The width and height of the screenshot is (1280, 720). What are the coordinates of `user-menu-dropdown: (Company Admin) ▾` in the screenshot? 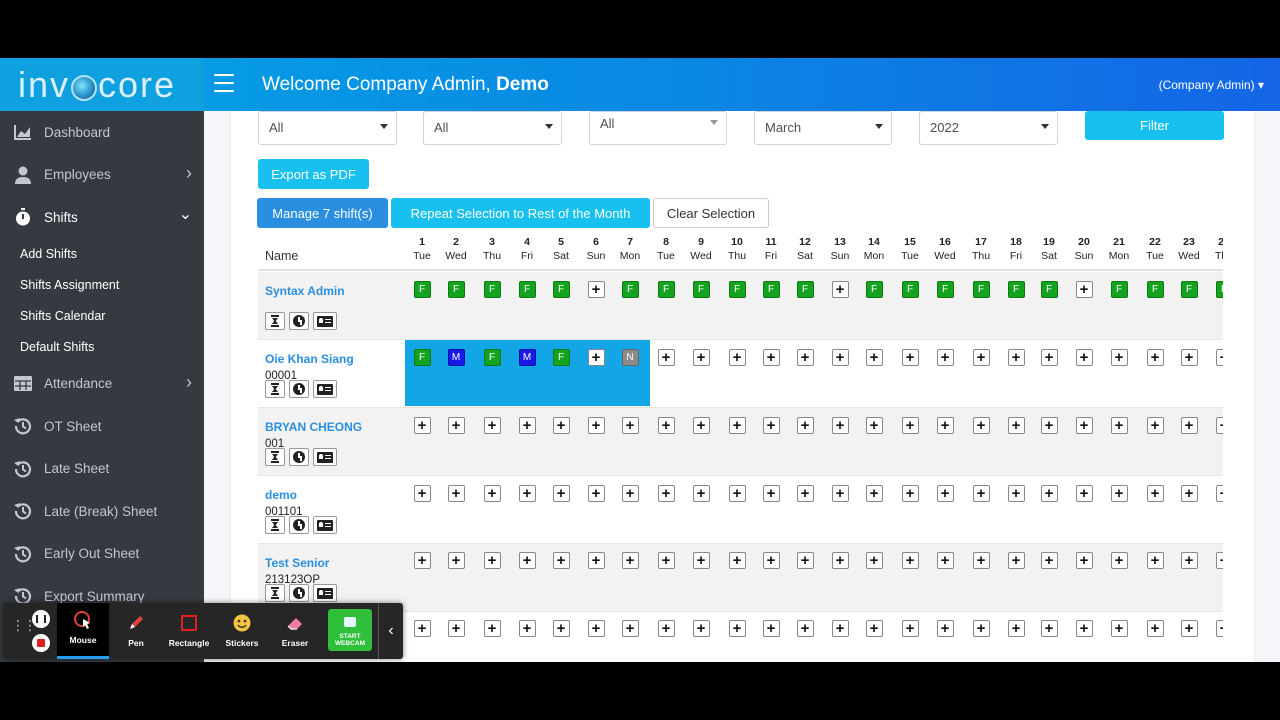 It's located at (1211, 85).